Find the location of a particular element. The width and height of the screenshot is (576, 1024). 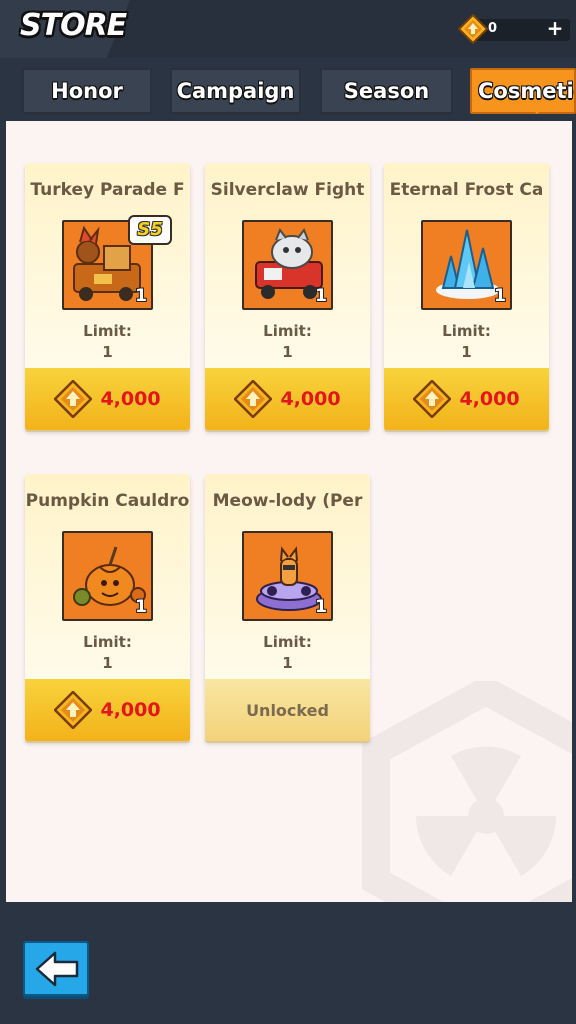

unlocked-status: Unlocked is located at coordinates (287, 710).